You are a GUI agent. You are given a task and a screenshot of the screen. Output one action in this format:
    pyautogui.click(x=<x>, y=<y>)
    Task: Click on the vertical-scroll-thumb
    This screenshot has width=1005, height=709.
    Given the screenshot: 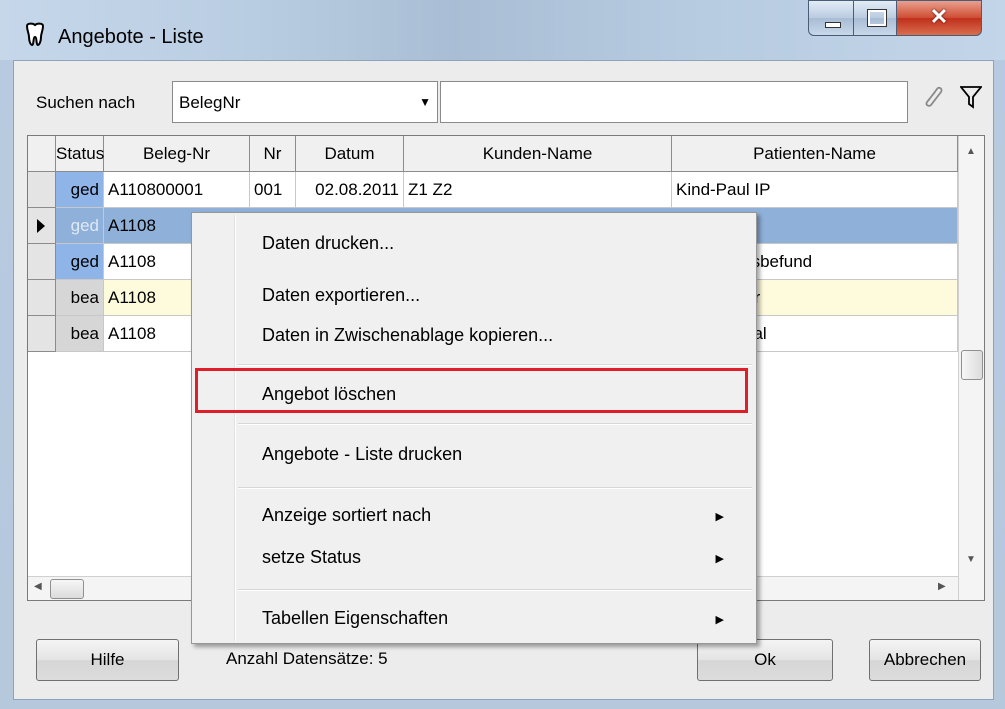 What is the action you would take?
    pyautogui.click(x=972, y=365)
    